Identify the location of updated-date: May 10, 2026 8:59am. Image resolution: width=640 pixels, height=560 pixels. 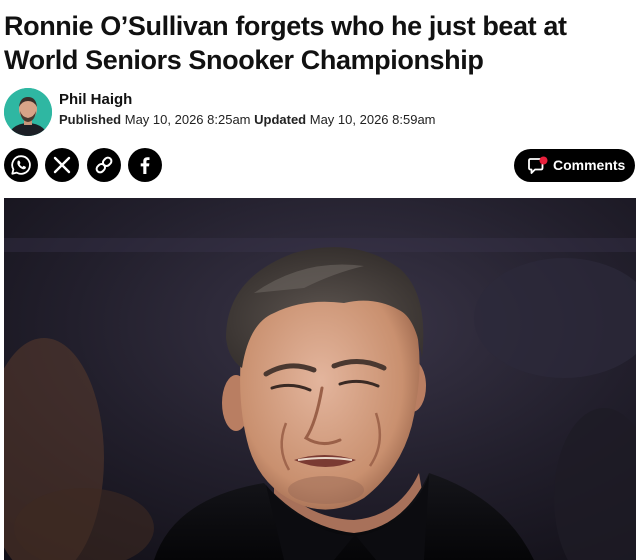
(372, 119).